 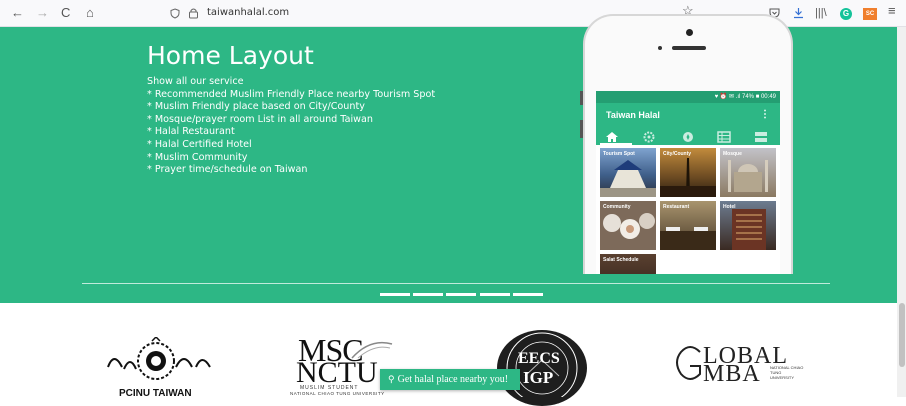 What do you see at coordinates (732, 374) in the screenshot?
I see `gmba-logo-bottom: MBA` at bounding box center [732, 374].